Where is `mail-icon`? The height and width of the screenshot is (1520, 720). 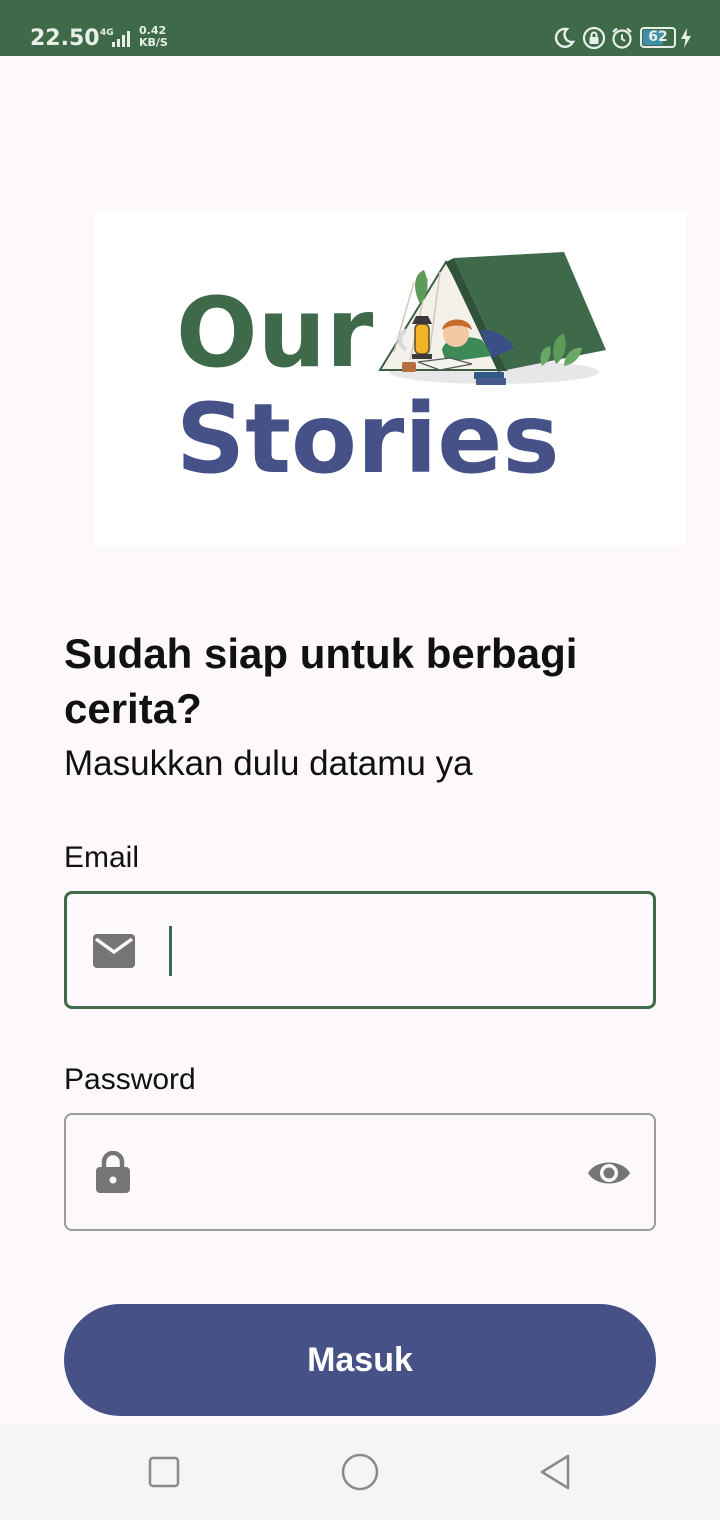 mail-icon is located at coordinates (114, 951).